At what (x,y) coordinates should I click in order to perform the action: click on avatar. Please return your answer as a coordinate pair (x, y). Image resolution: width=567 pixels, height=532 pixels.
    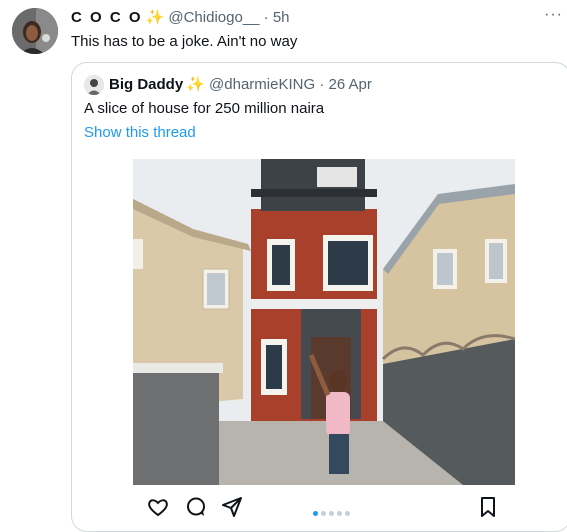
    Looking at the image, I should click on (35, 31).